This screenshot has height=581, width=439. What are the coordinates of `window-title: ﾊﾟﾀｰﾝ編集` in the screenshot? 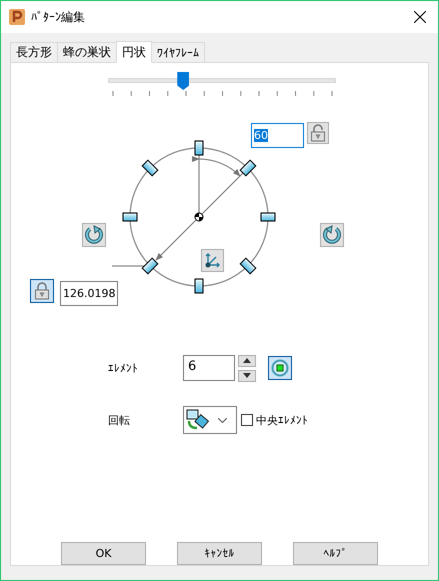 It's located at (58, 17).